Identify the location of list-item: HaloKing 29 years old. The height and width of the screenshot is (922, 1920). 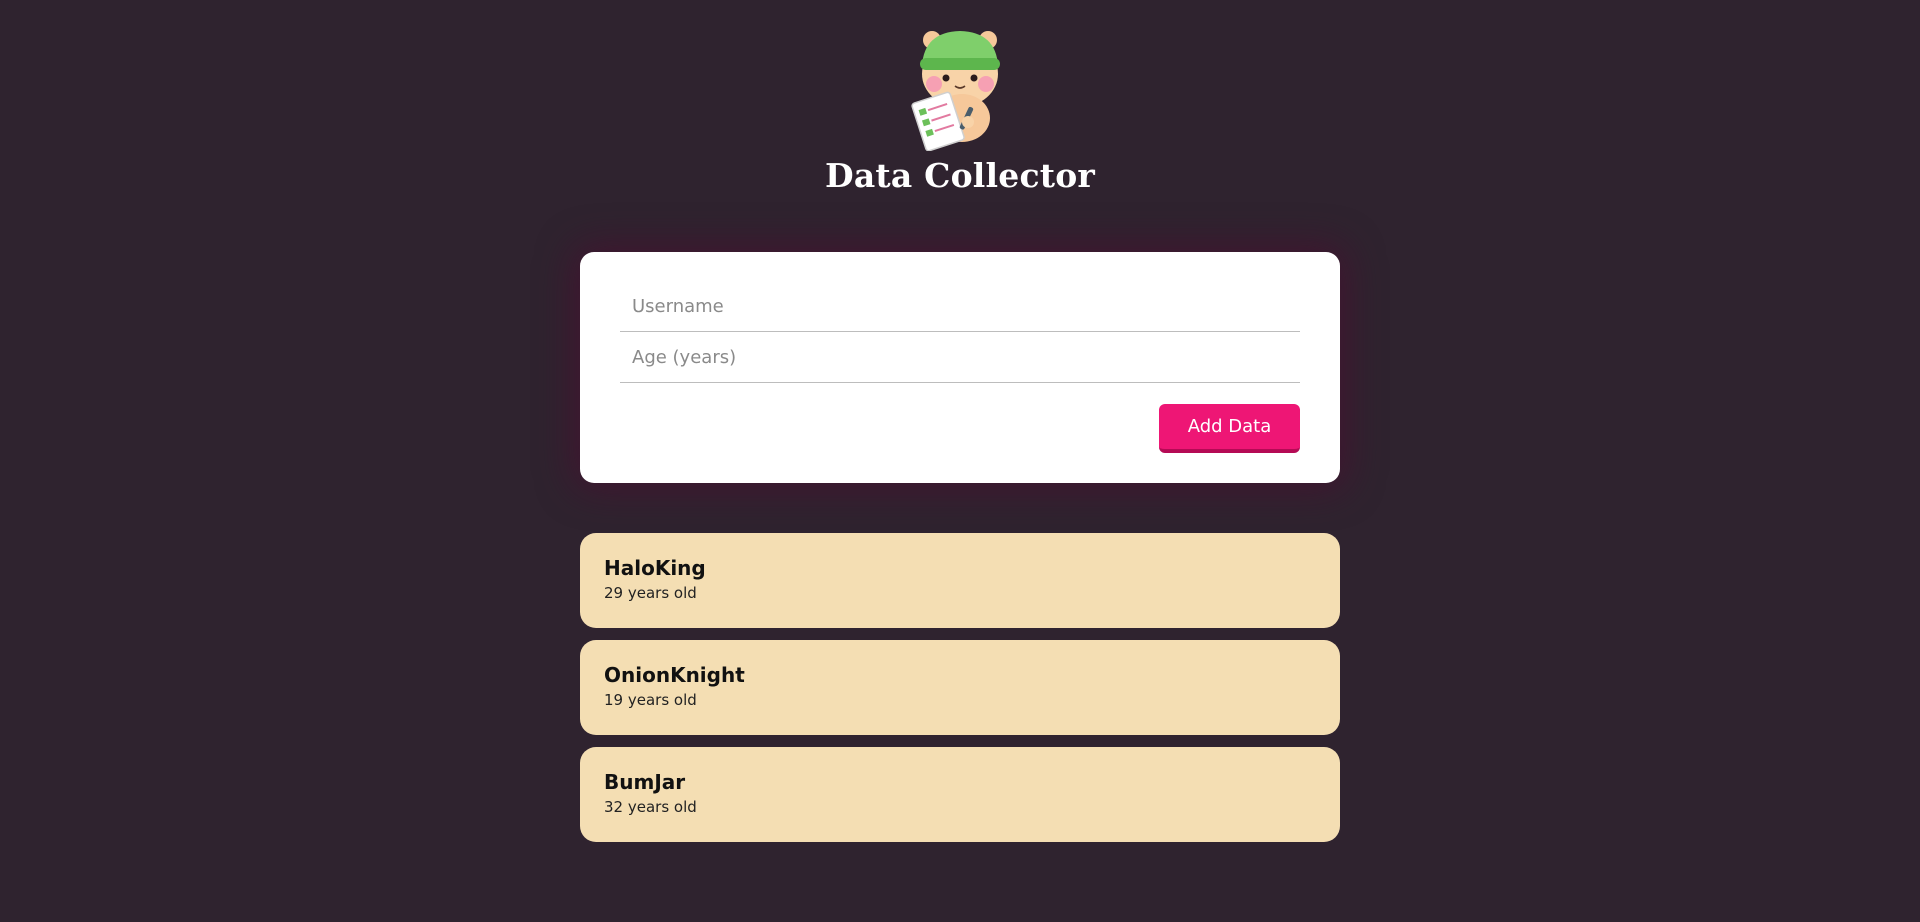
(960, 580).